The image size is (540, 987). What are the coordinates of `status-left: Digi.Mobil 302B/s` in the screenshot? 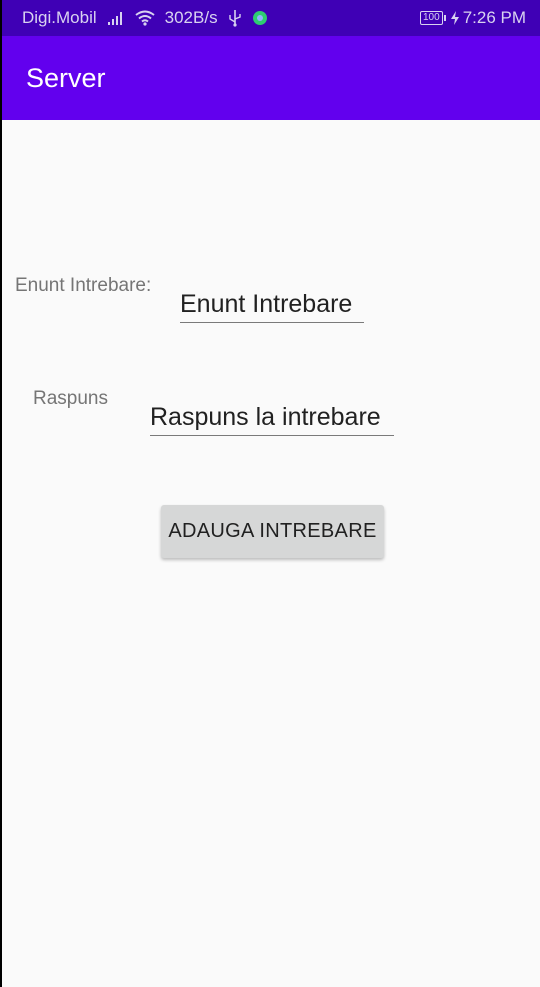 It's located at (145, 18).